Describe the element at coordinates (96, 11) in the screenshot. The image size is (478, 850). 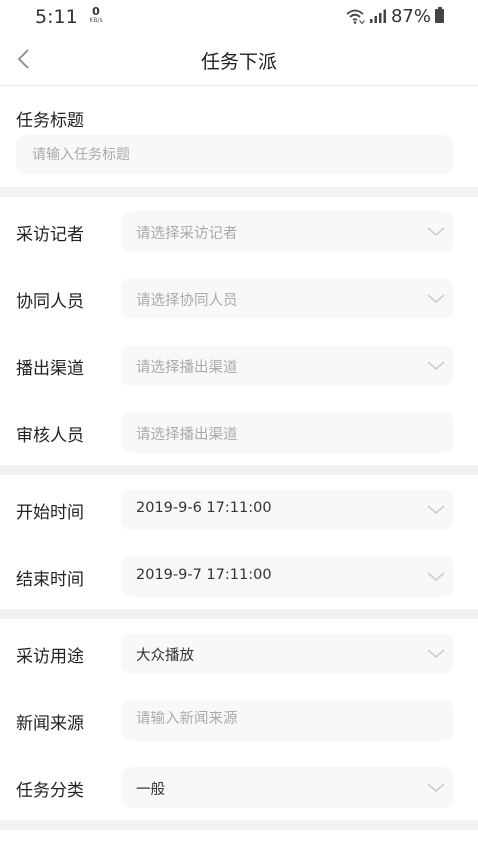
I see `network-speed-value: 0` at that location.